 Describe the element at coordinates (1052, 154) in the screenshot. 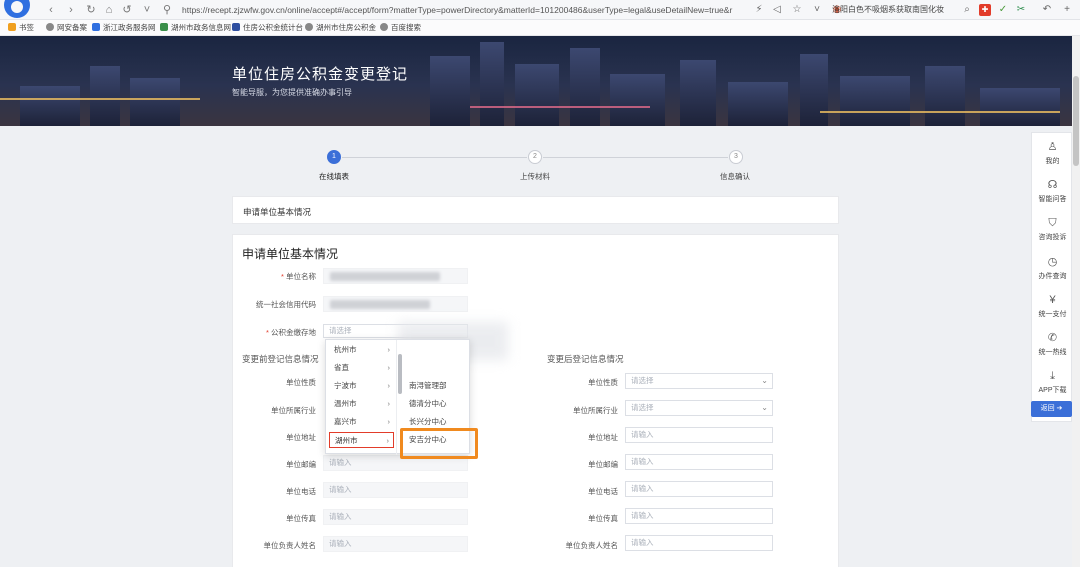

I see `sidebar-item-mine: ♙ 我的` at that location.